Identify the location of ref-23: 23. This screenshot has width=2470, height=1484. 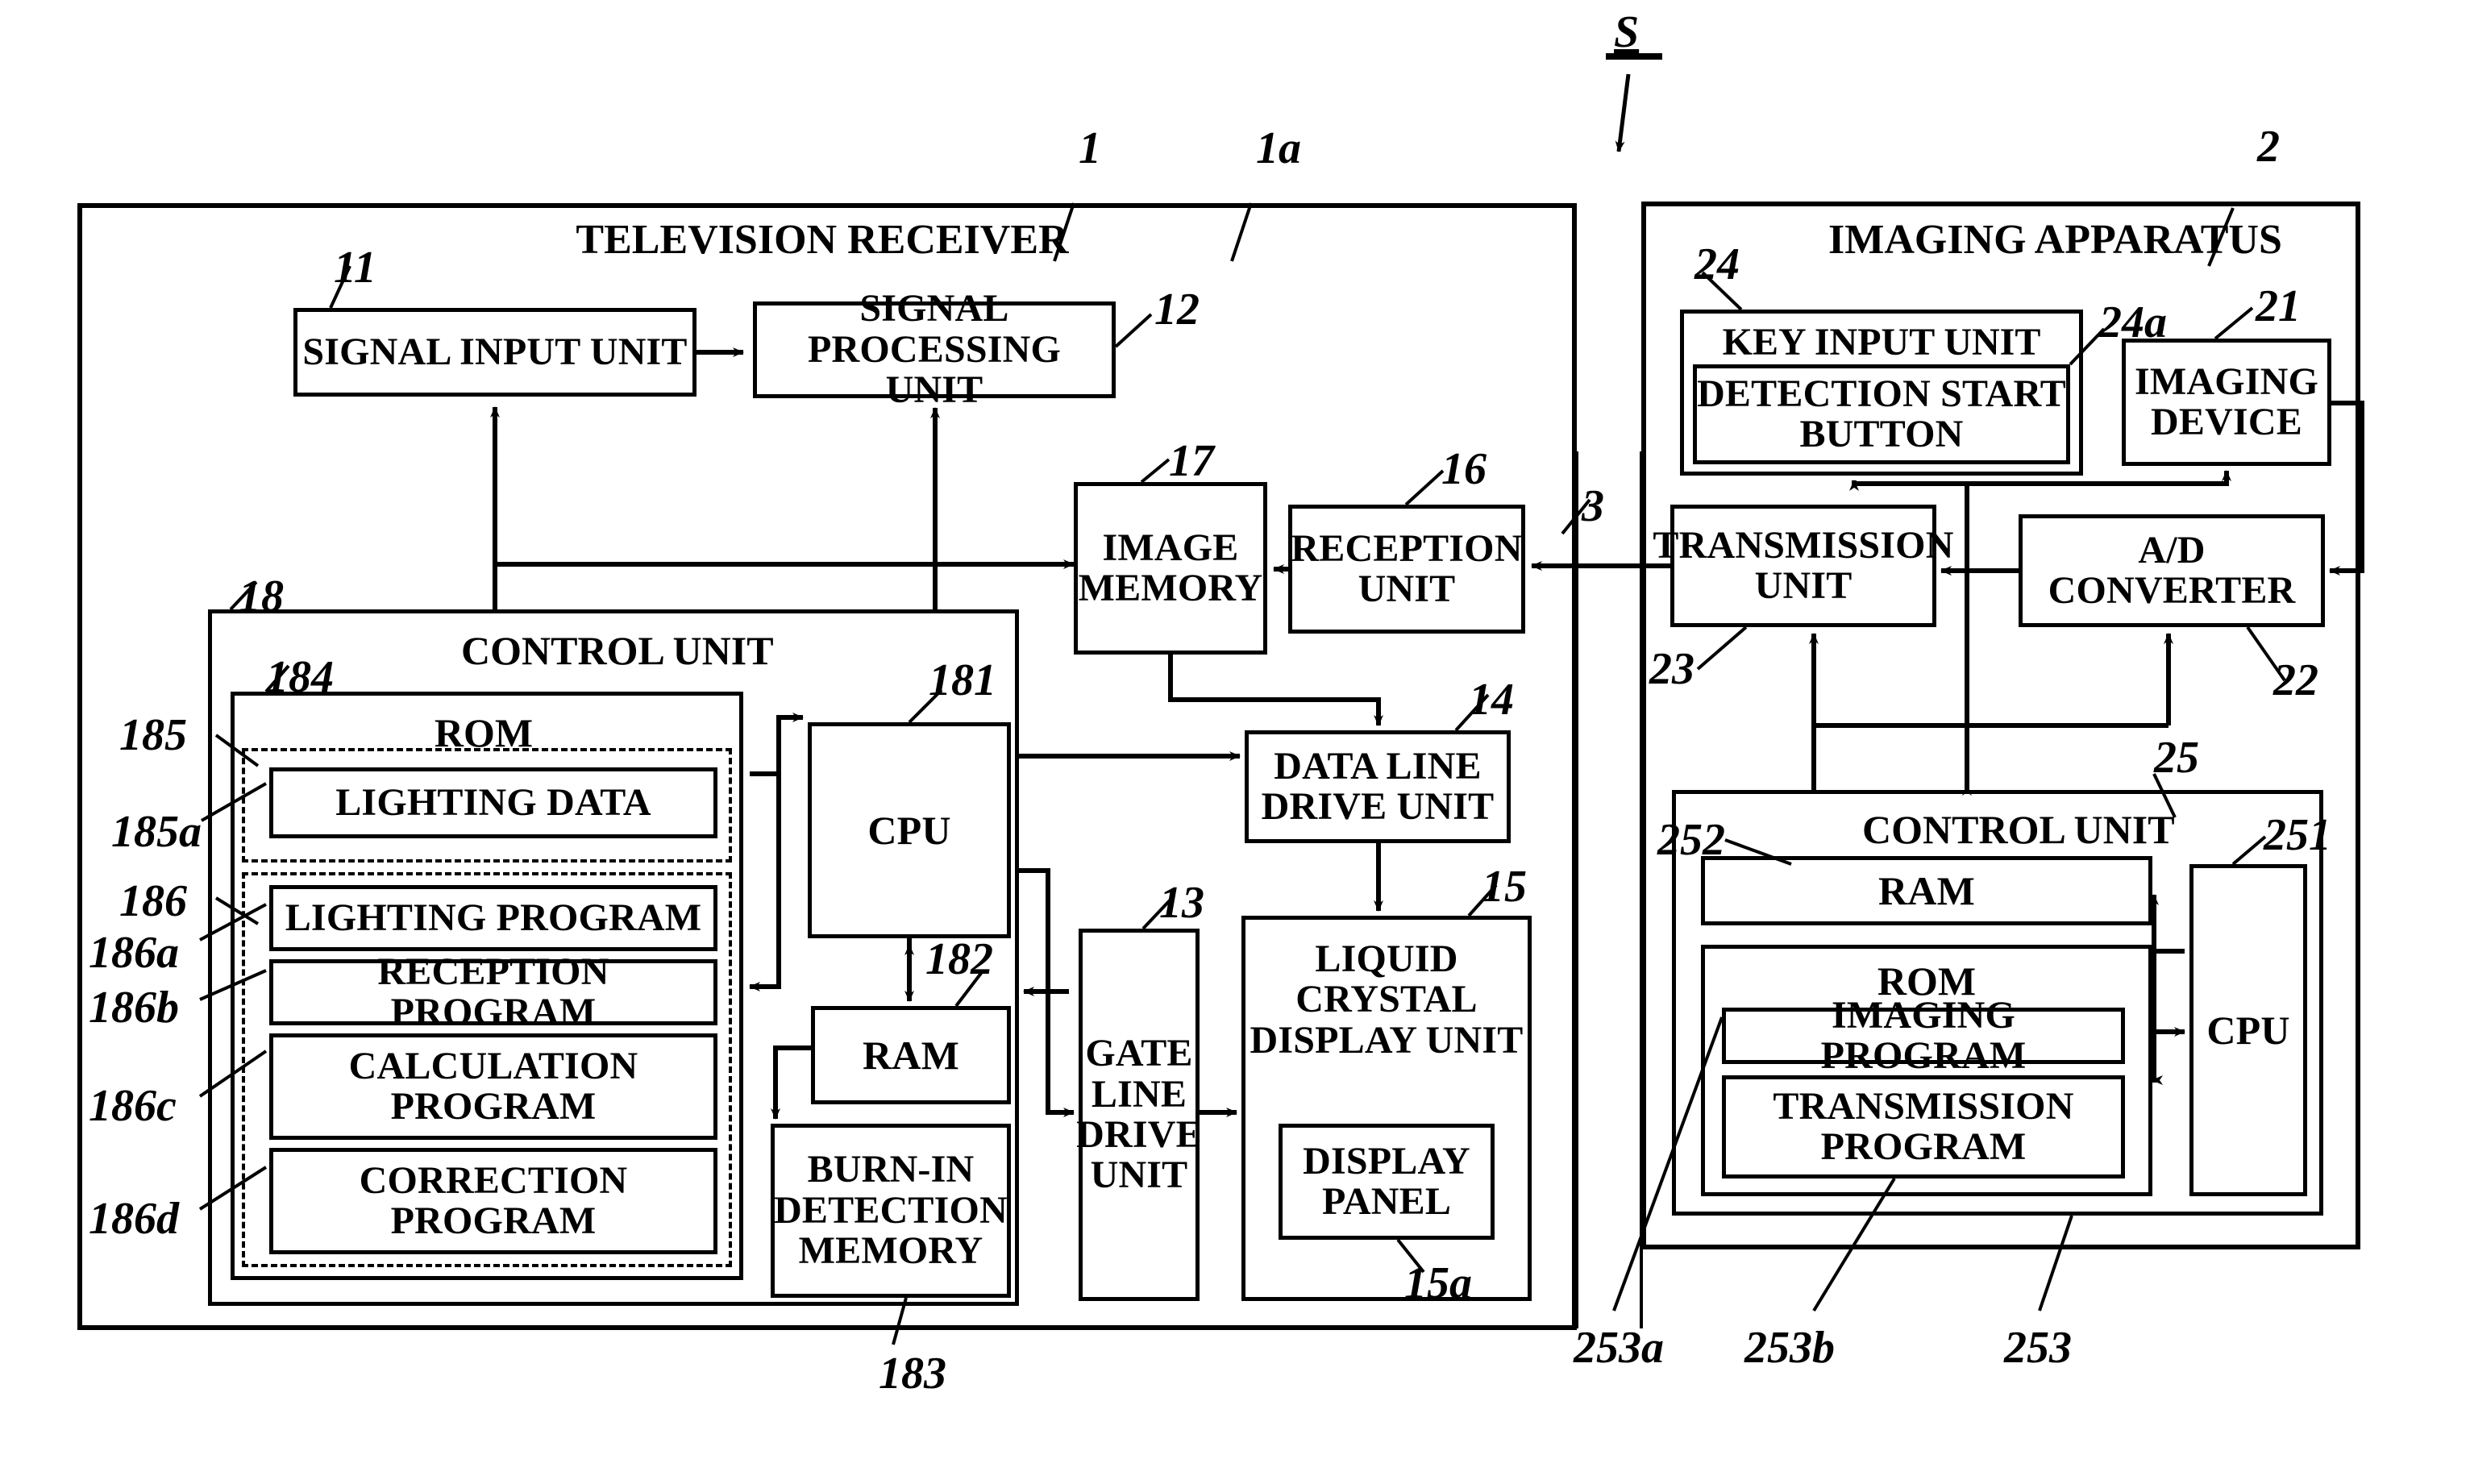
(1671, 669).